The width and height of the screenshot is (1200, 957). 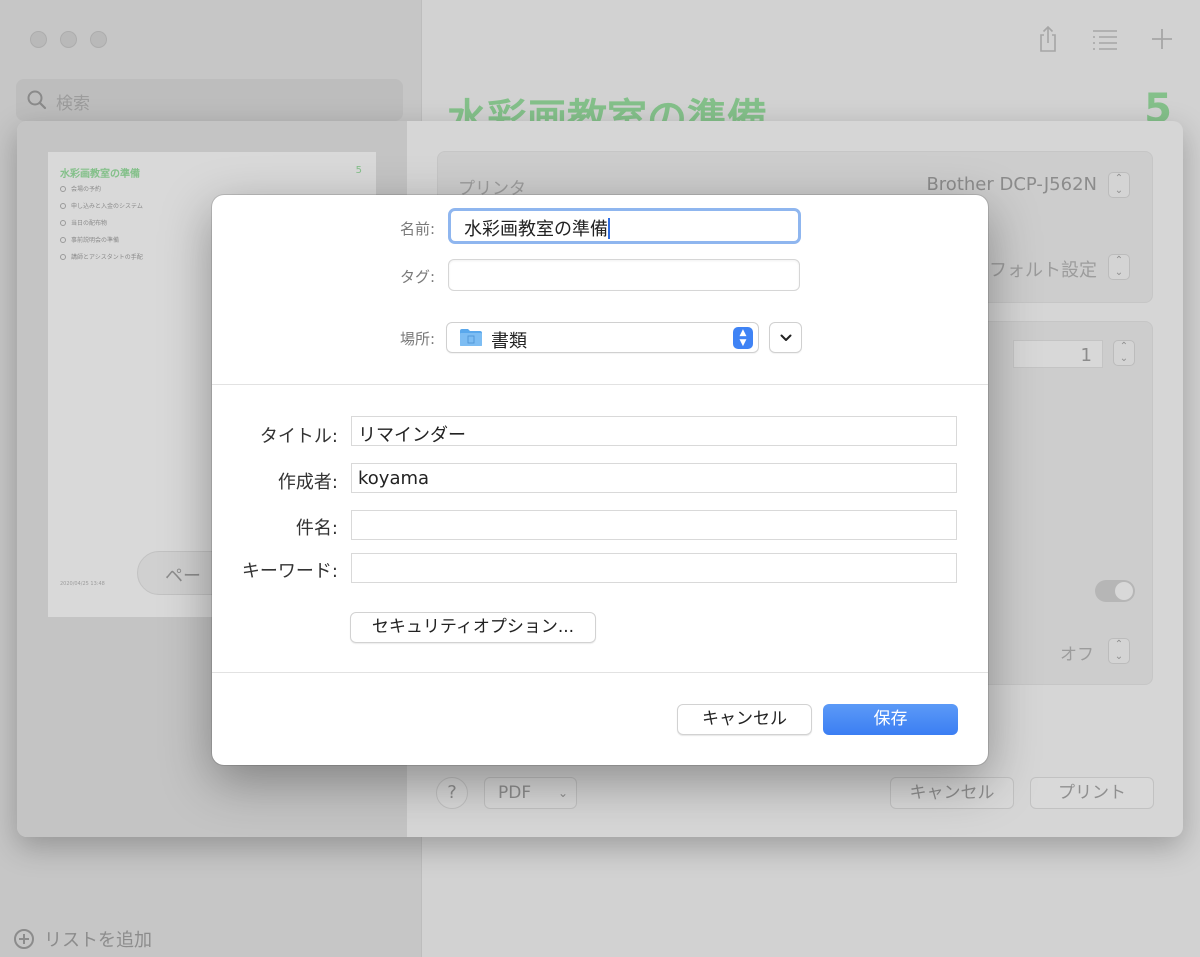 I want to click on subject-label: 件名:, so click(x=316, y=528).